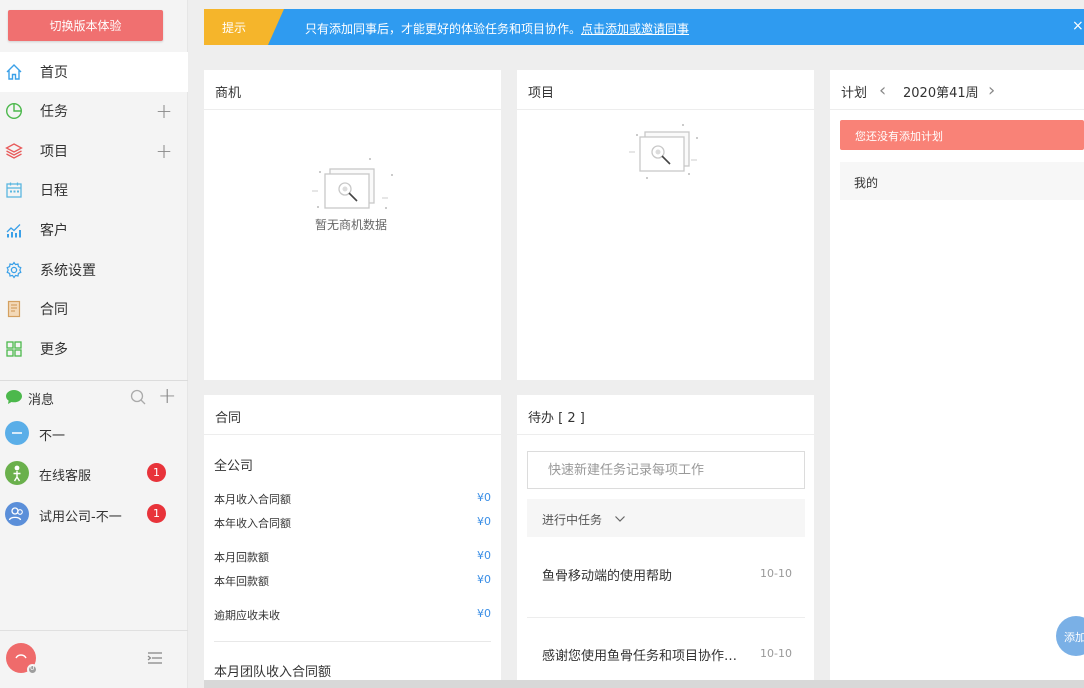  Describe the element at coordinates (94, 397) in the screenshot. I see `messages-header: 消息 +` at that location.